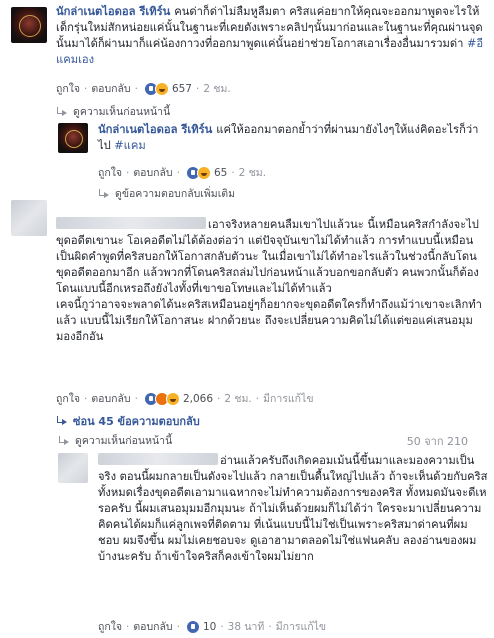 The image size is (494, 638). I want to click on reaction-summary: 2,066, so click(178, 398).